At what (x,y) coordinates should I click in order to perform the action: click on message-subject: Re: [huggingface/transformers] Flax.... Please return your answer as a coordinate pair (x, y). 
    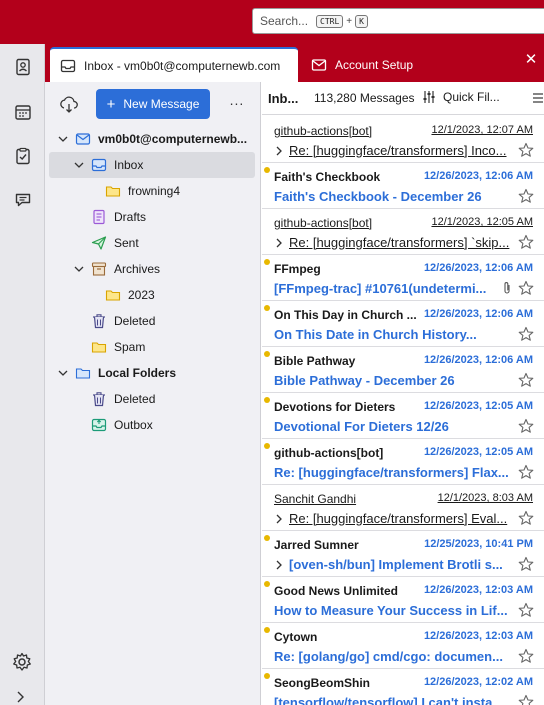
    Looking at the image, I should click on (391, 472).